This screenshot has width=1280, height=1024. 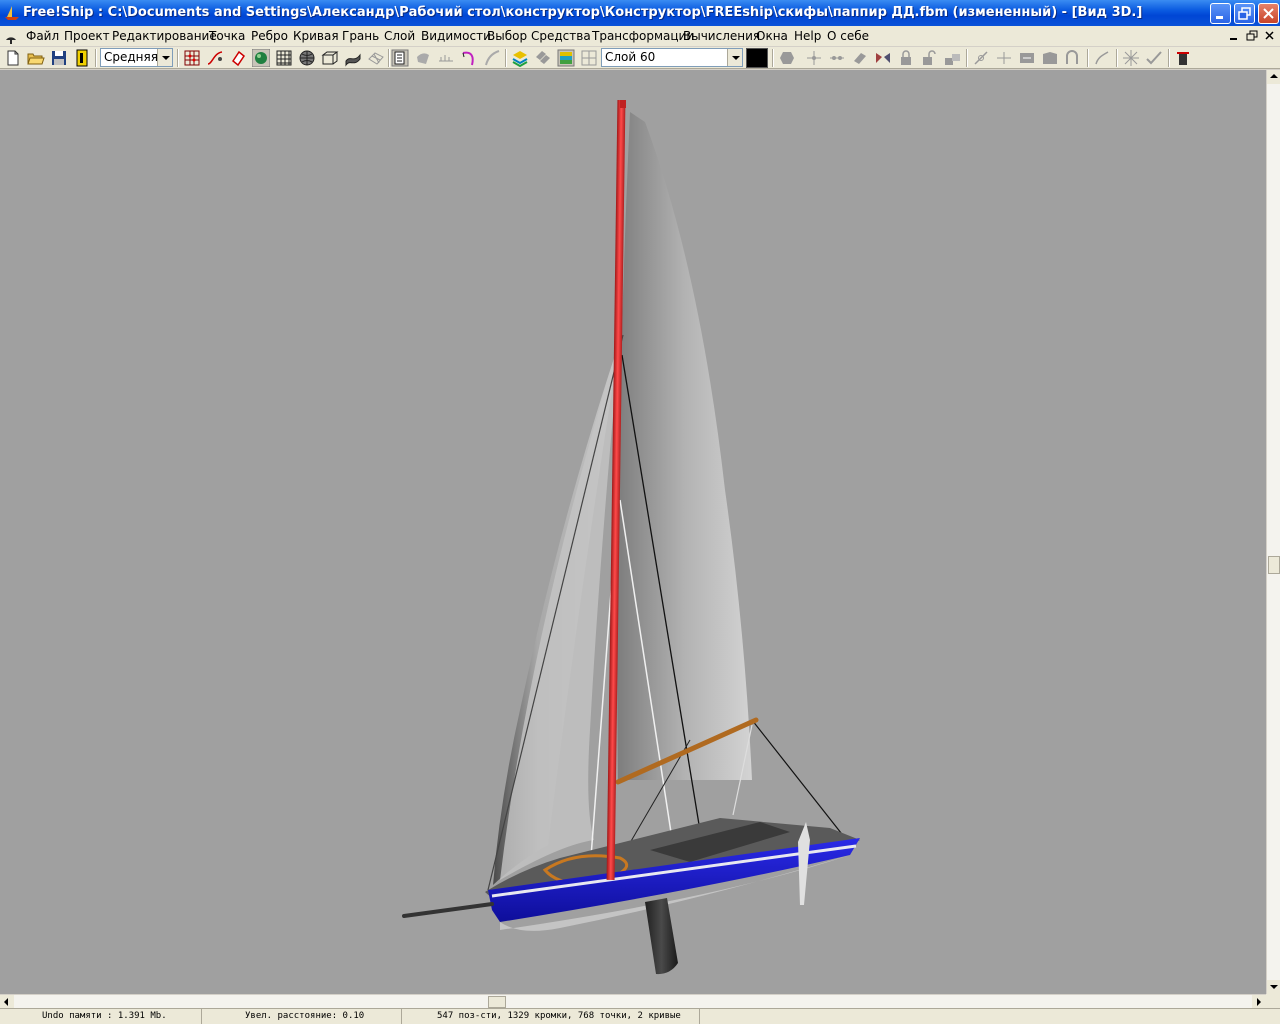 What do you see at coordinates (59, 58) in the screenshot?
I see `save-icon` at bounding box center [59, 58].